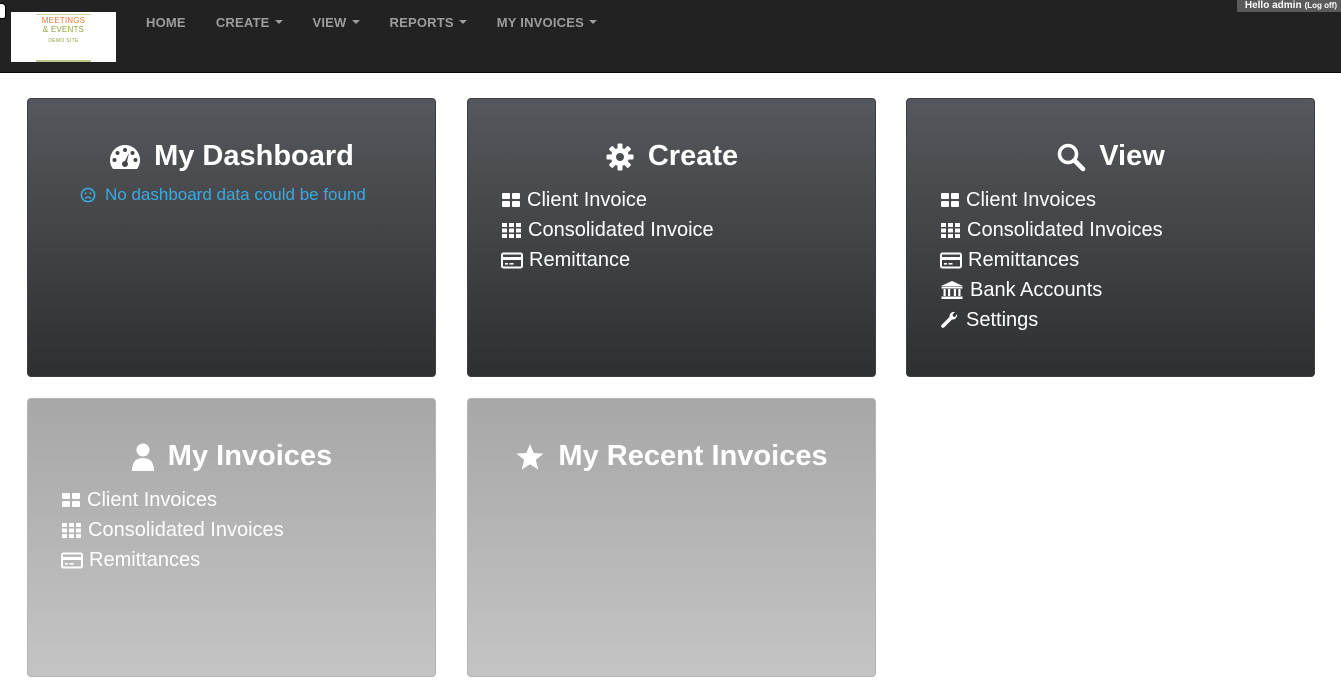 This screenshot has width=1341, height=683. What do you see at coordinates (540, 22) in the screenshot?
I see `nav-my-invoices-label: MY INVOICES` at bounding box center [540, 22].